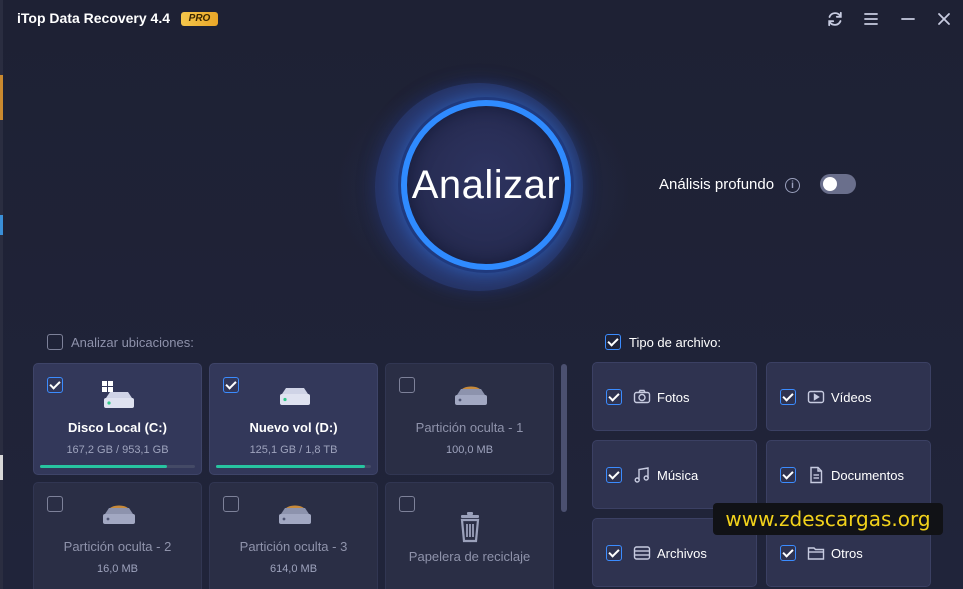 The height and width of the screenshot is (589, 963). I want to click on drive-card-hidden-2: Partición oculta - 2 16,0 MB, so click(117, 535).